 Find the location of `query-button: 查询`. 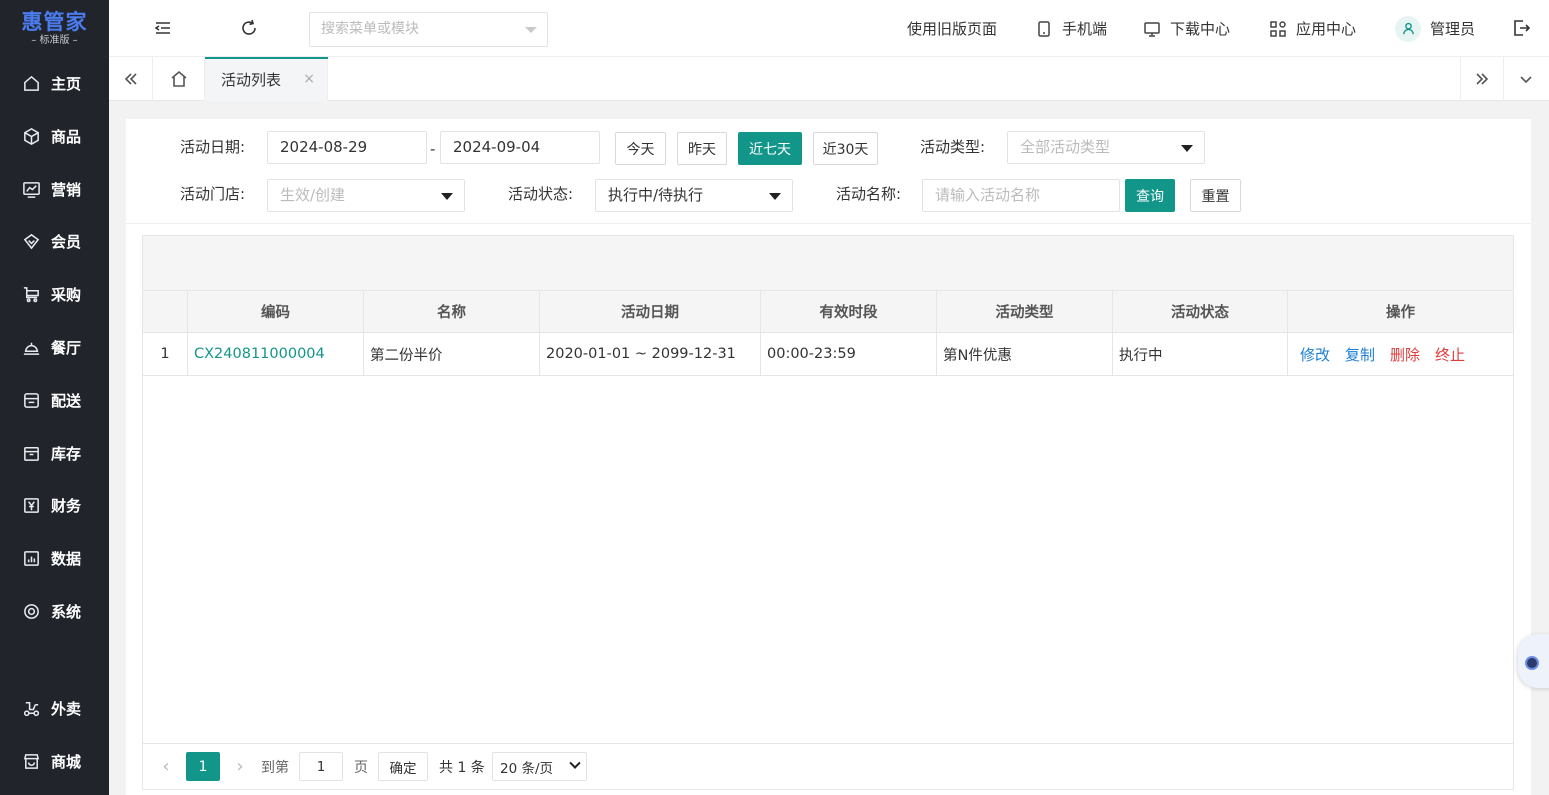

query-button: 查询 is located at coordinates (1150, 195).